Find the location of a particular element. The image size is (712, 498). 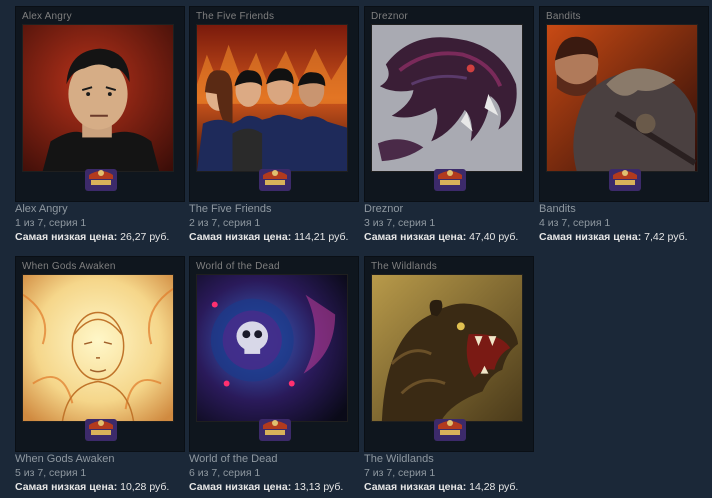

price-value: 14,28 руб. is located at coordinates (494, 487).